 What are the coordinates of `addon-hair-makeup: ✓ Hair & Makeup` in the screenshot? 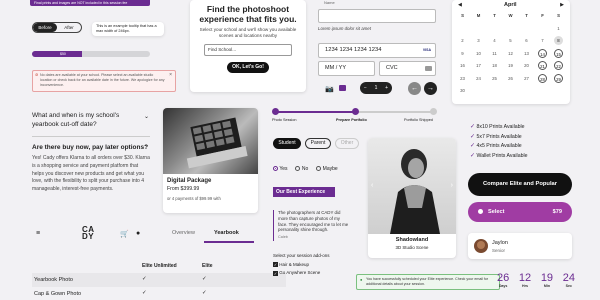 It's located at (301, 265).